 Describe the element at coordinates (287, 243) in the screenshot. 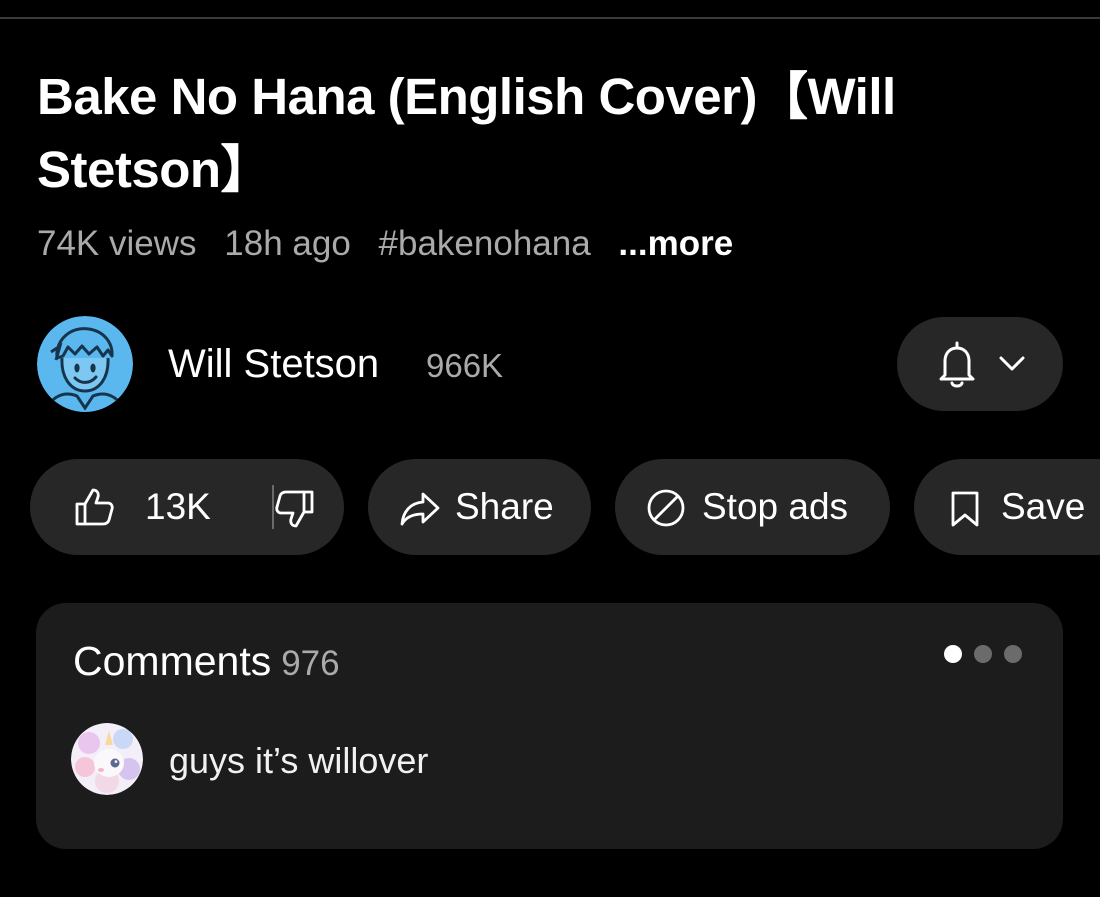

I see `upload-age: 18h ago` at that location.